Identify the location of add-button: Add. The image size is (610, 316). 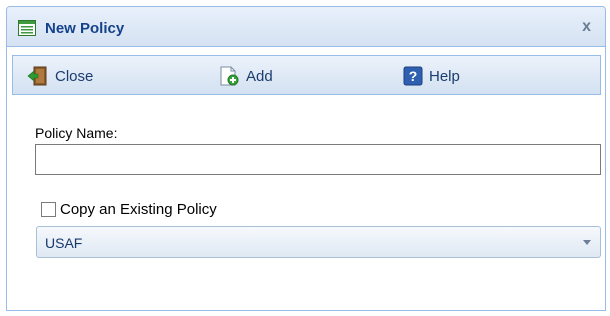
(245, 76).